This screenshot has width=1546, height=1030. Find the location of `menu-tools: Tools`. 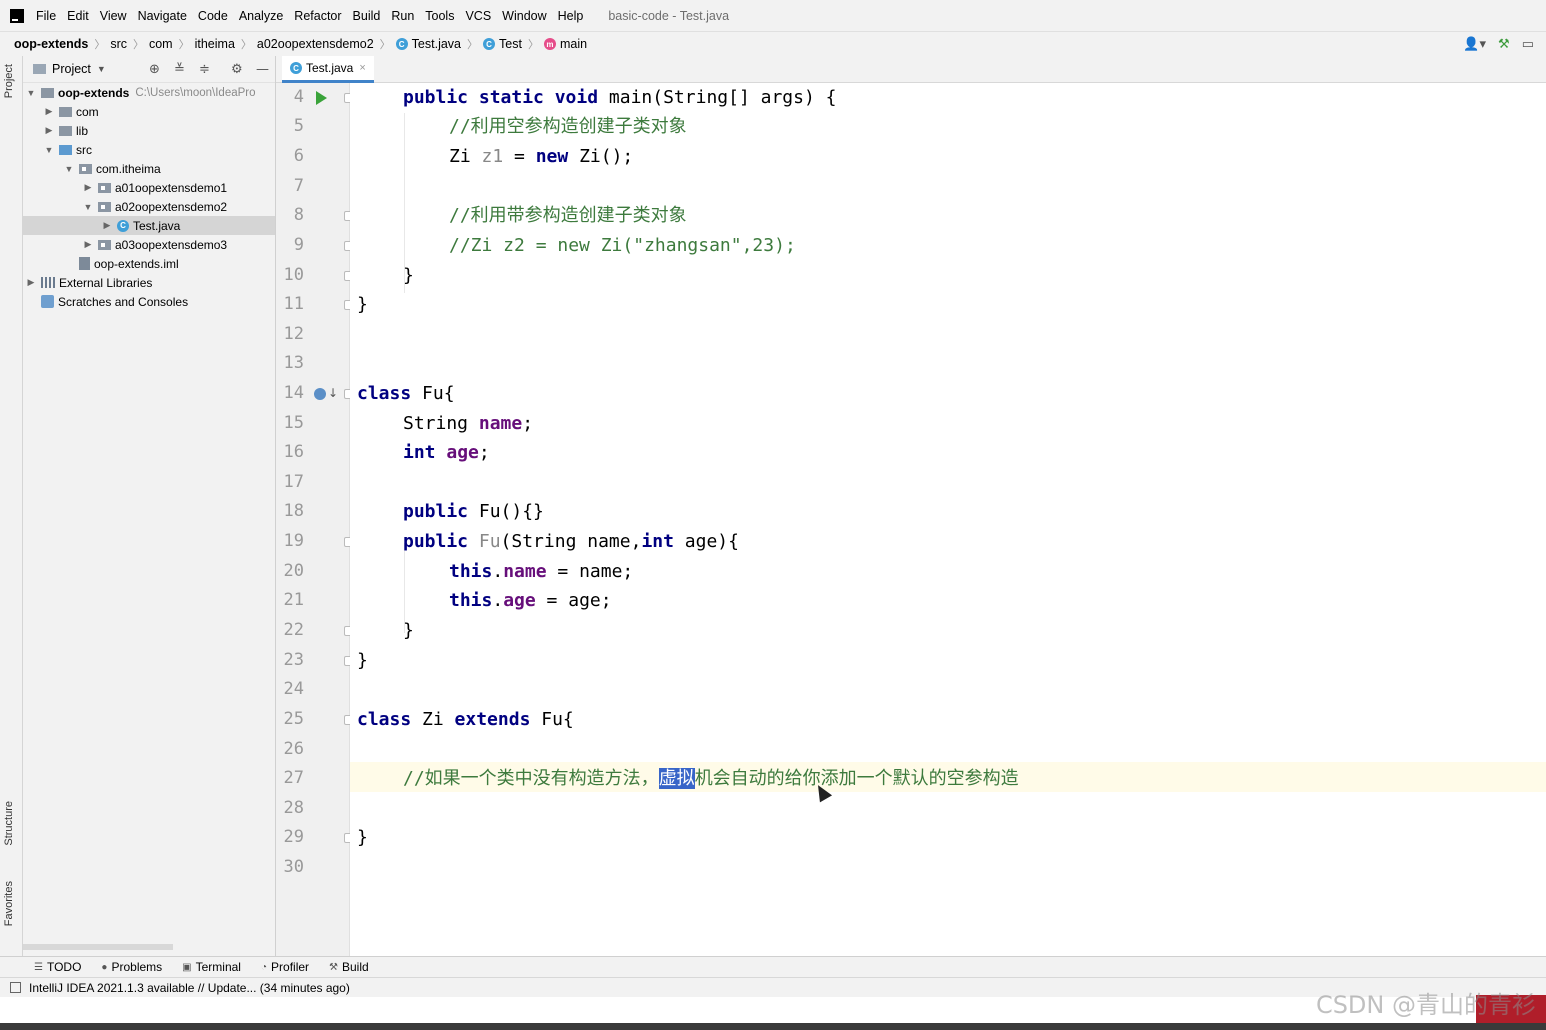

menu-tools: Tools is located at coordinates (439, 16).